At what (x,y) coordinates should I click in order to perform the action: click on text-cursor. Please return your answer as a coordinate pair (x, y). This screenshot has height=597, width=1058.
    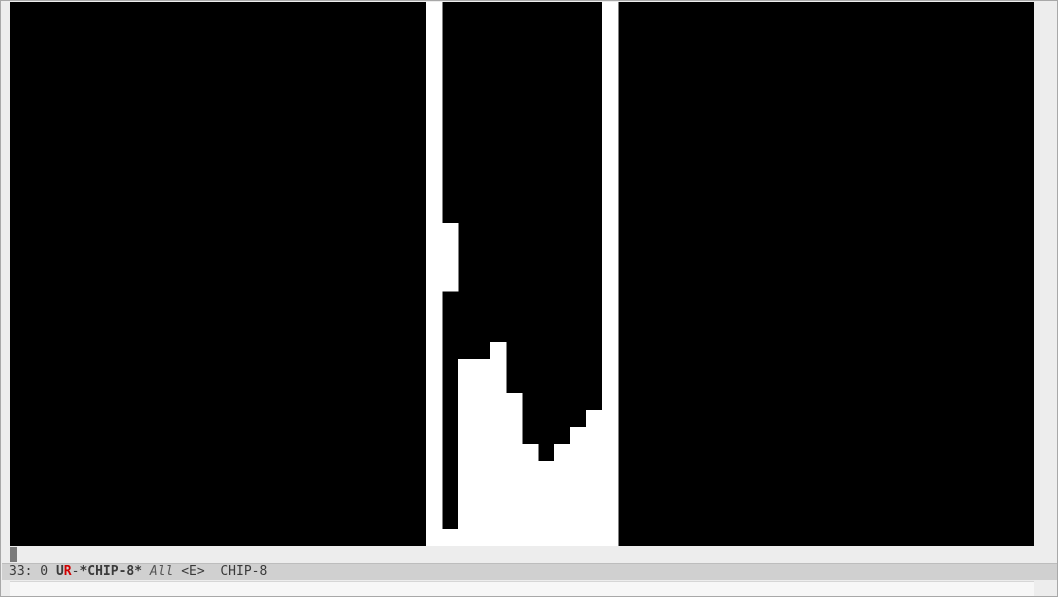
    Looking at the image, I should click on (13, 554).